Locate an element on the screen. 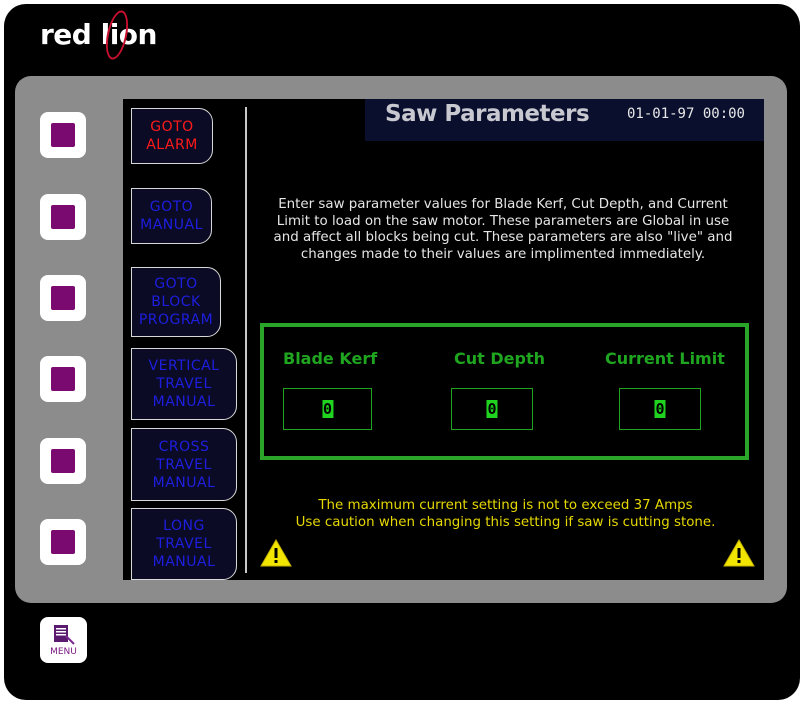 The width and height of the screenshot is (804, 704). menu-icon is located at coordinates (64, 635).